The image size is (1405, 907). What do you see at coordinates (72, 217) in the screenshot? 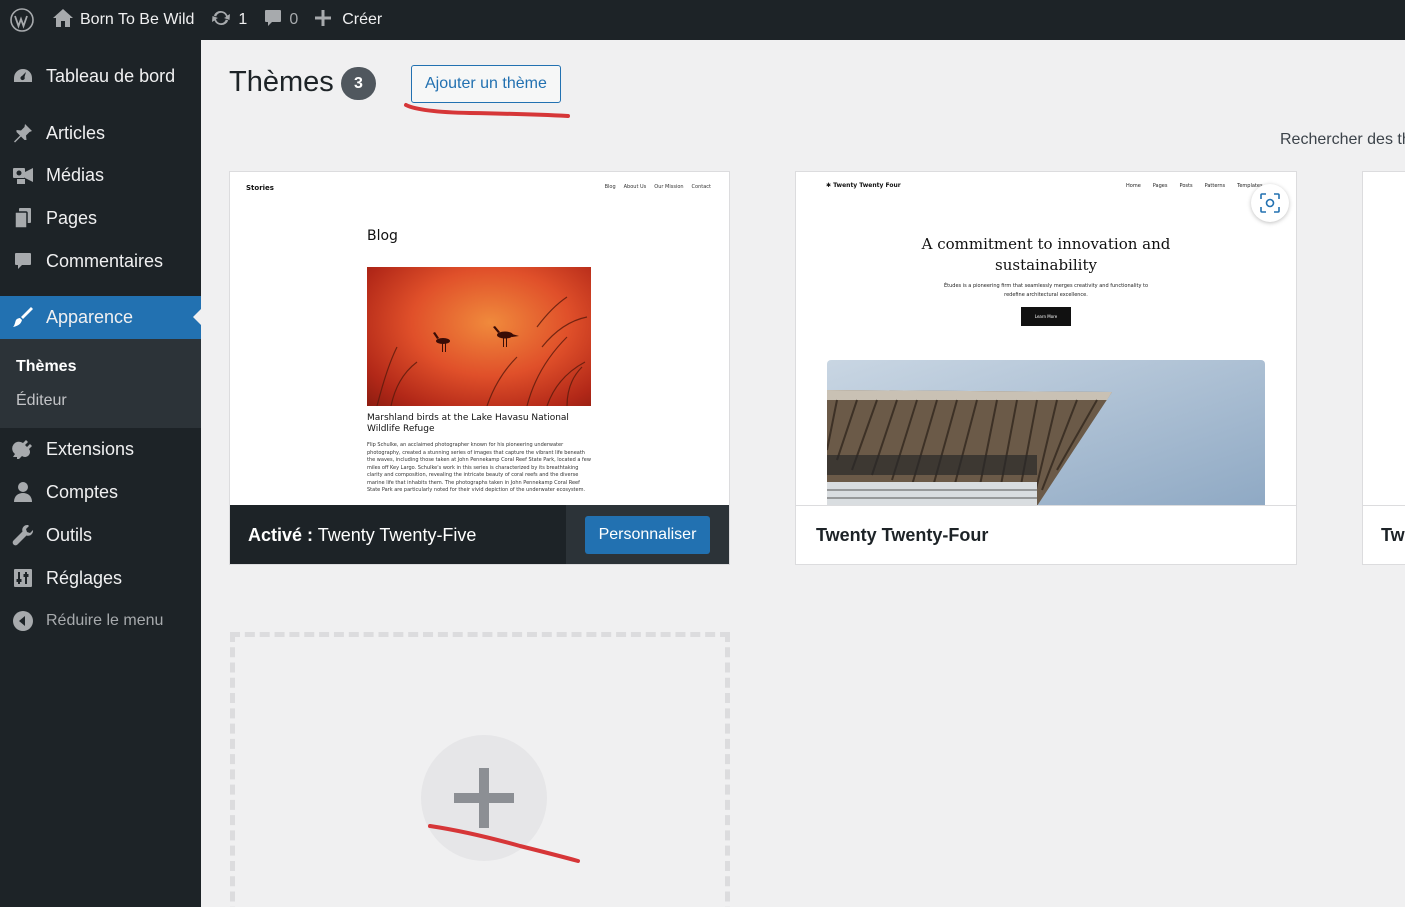
I see `menu-label-pages: Pages` at bounding box center [72, 217].